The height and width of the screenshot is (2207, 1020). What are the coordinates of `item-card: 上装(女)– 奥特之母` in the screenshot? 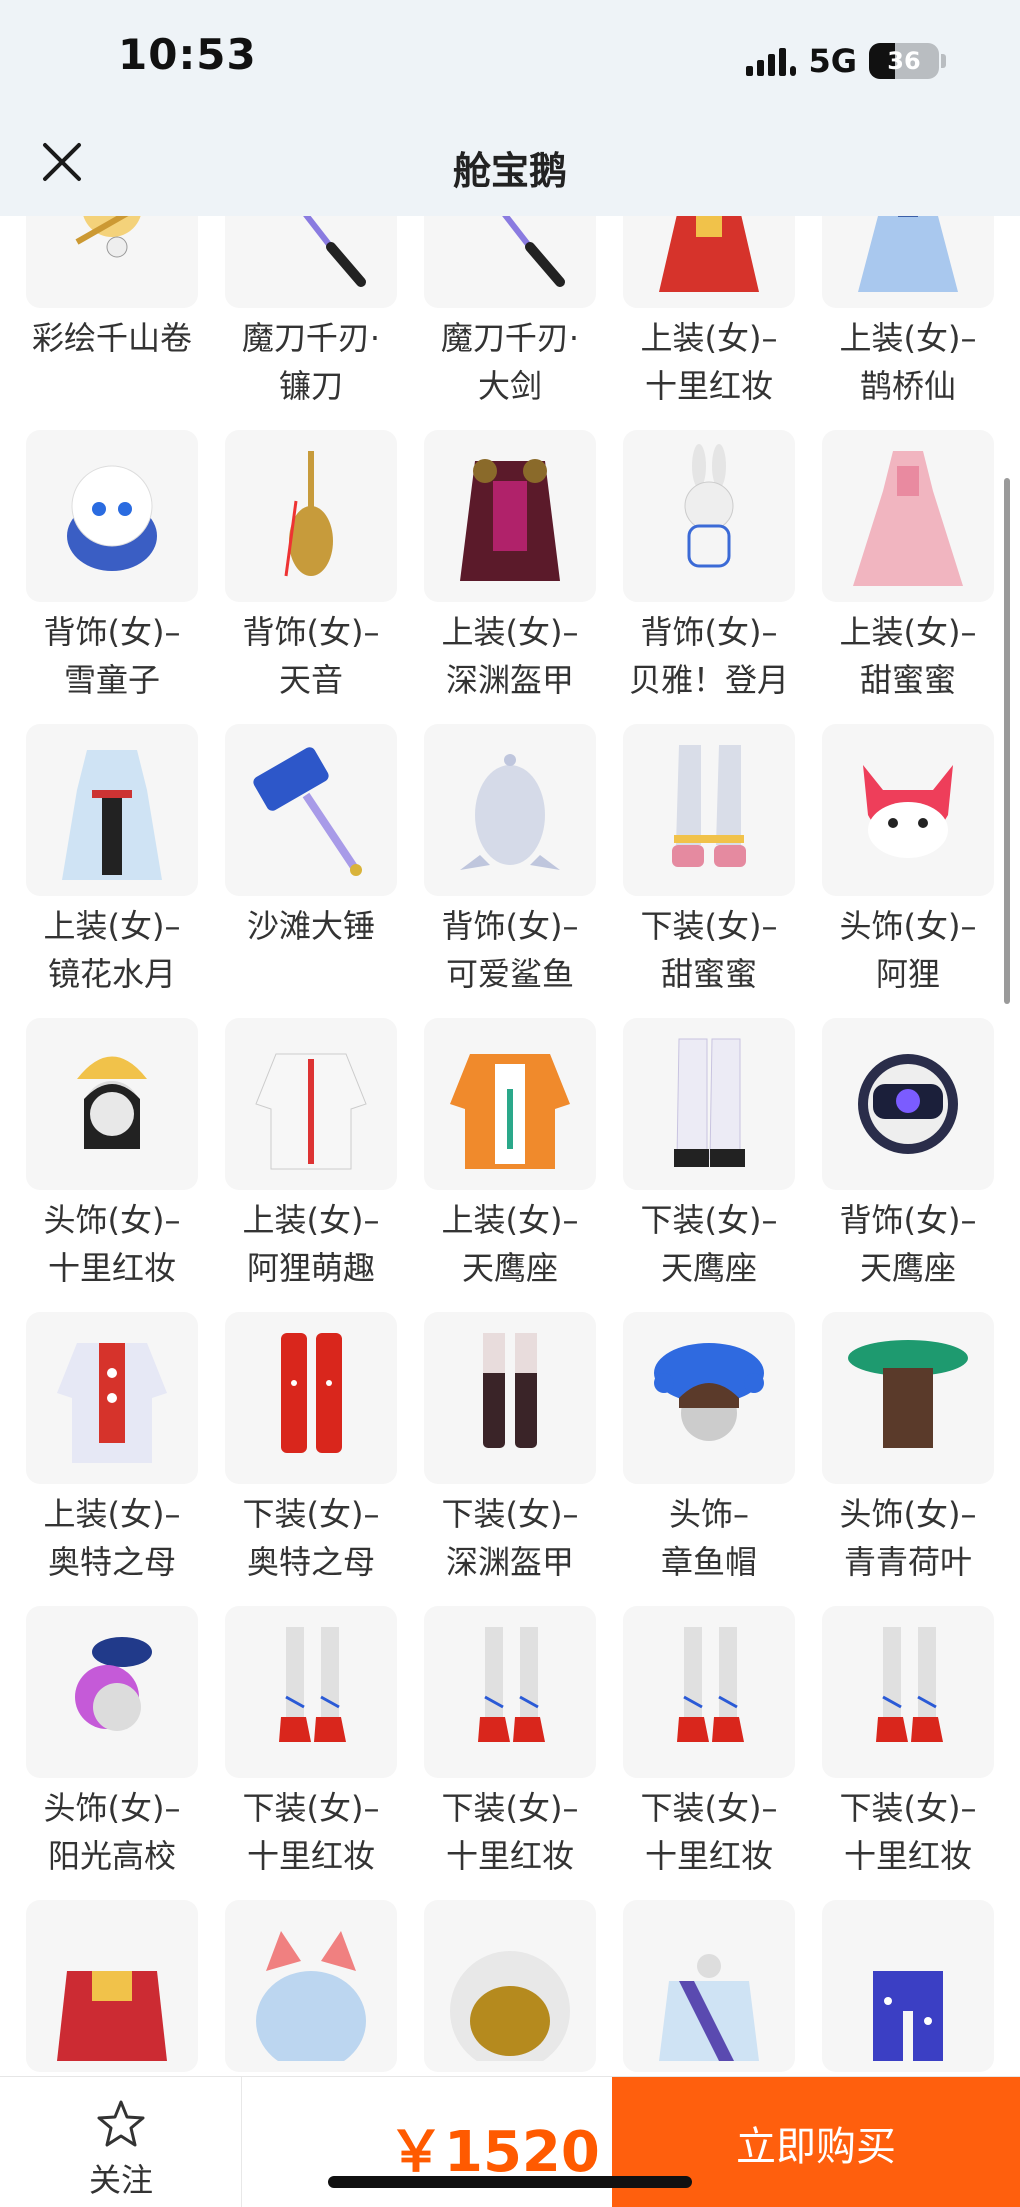 It's located at (112, 1459).